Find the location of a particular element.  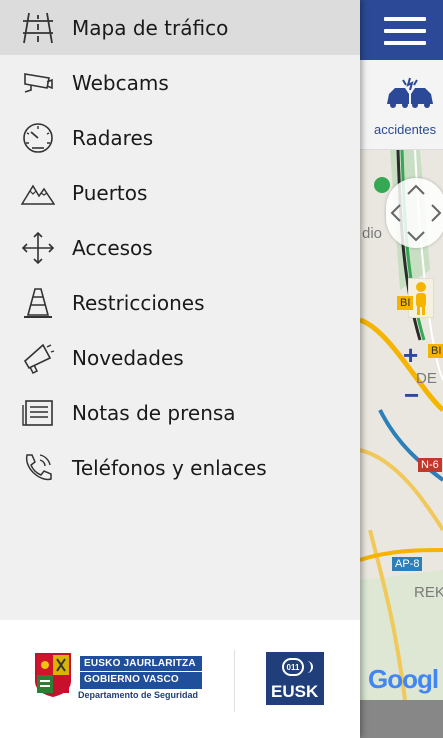

phone-icon is located at coordinates (38, 468).